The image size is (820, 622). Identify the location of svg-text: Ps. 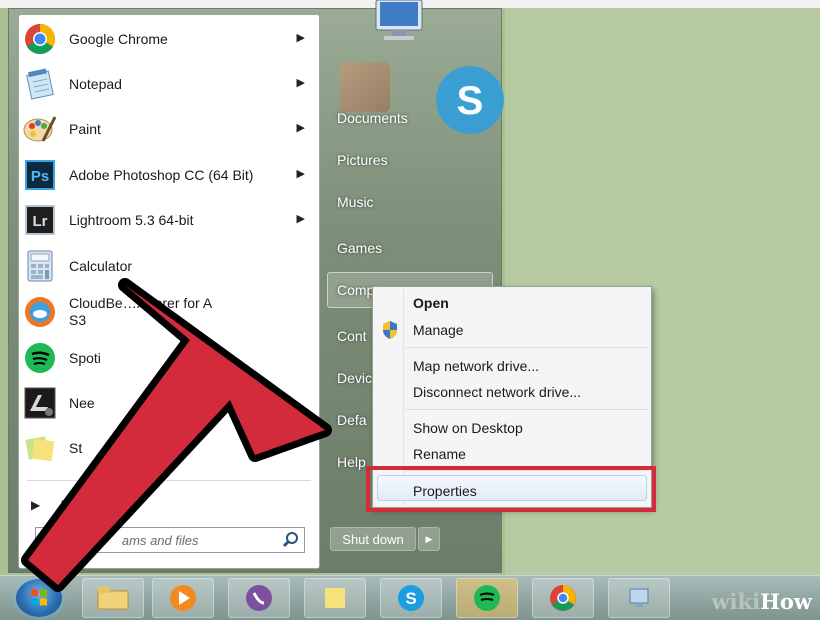
(40, 176).